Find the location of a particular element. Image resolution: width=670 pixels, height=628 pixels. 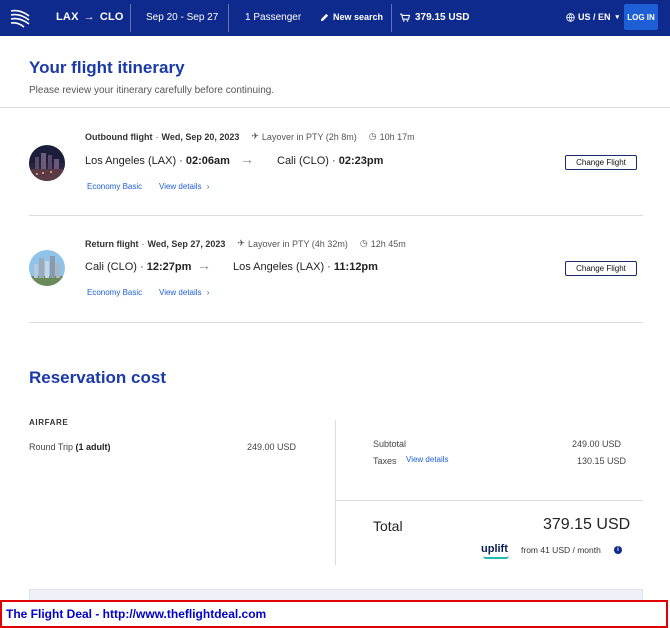

layover-info: ✈ Layover in PTY (4h 32m) is located at coordinates (292, 243).